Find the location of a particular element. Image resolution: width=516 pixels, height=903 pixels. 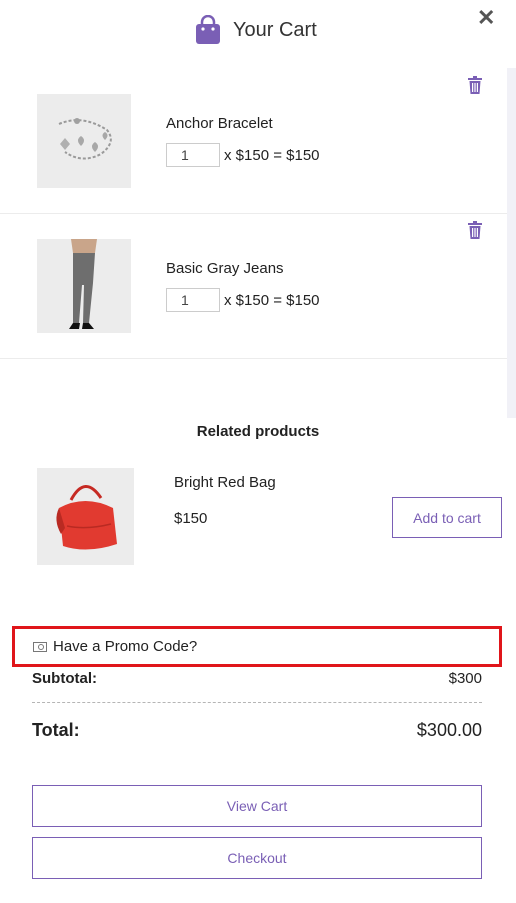

cart-item-name: Anchor Bracelet is located at coordinates (219, 123).